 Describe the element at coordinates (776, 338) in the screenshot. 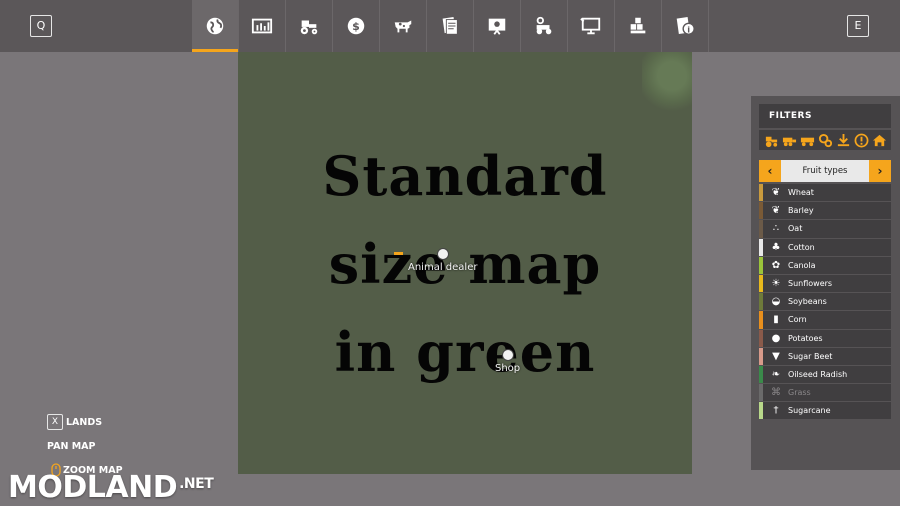

I see `potato-icon: ●` at that location.